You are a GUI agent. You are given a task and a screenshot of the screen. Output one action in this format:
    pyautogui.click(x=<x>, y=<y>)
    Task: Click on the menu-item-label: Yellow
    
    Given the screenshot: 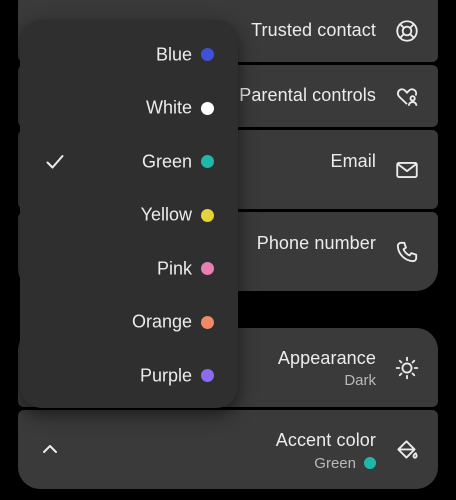 What is the action you would take?
    pyautogui.click(x=166, y=214)
    